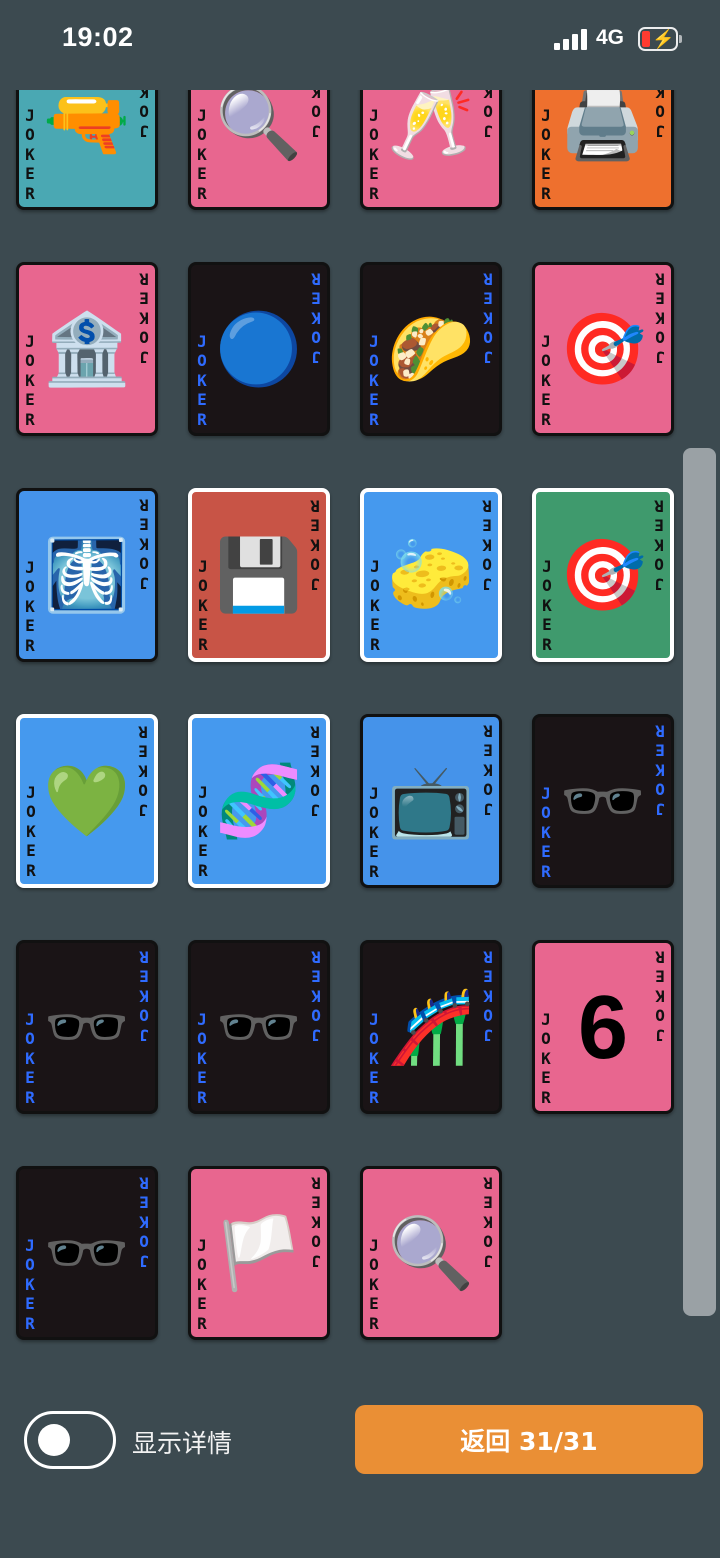  What do you see at coordinates (182, 1443) in the screenshot?
I see `show-details-label: 显示详情` at bounding box center [182, 1443].